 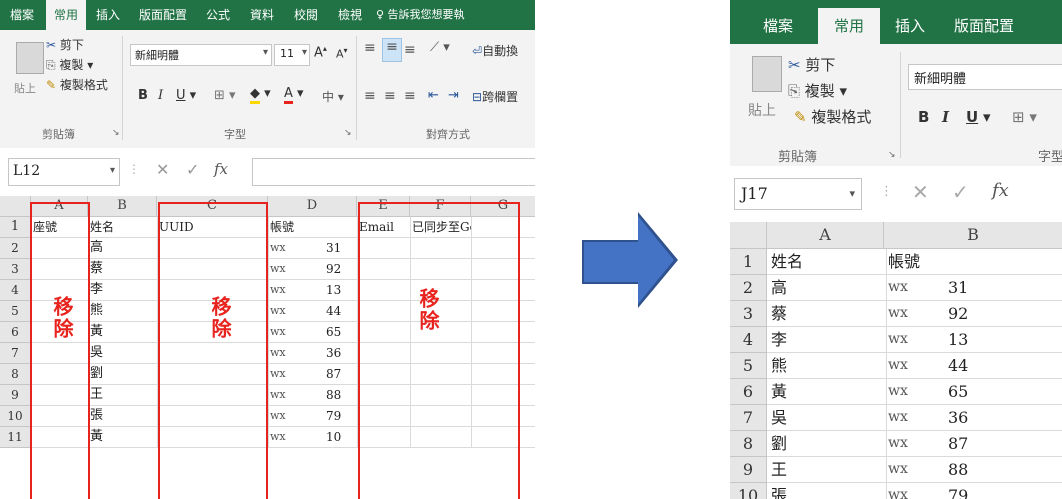 I want to click on table-cell: 王, so click(x=123, y=395).